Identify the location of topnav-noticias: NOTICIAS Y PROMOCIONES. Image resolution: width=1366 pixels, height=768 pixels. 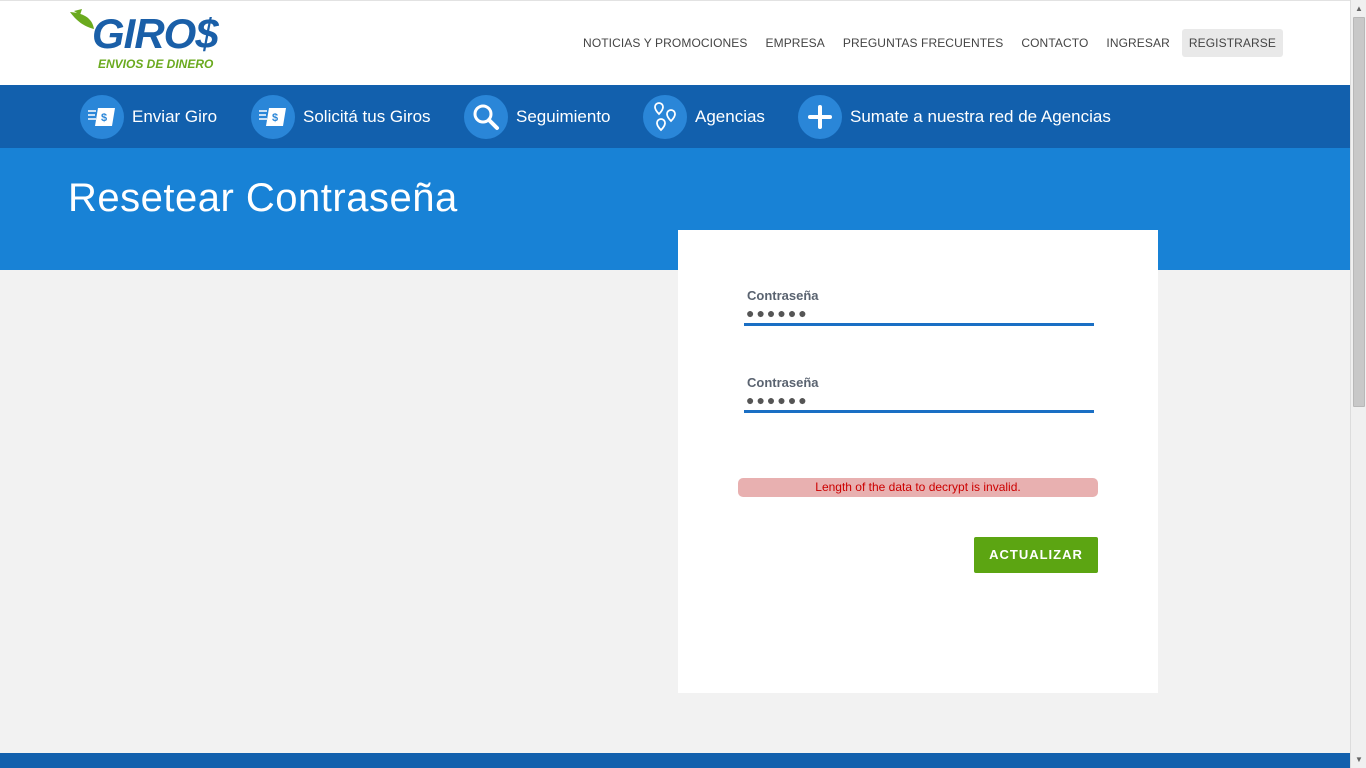
(665, 43).